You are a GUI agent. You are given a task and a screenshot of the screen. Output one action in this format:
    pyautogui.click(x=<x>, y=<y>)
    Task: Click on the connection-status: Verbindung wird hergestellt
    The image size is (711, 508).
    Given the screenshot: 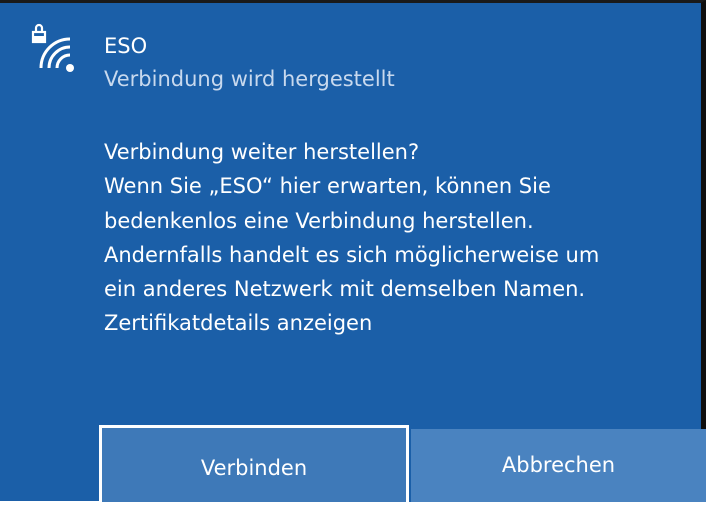 What is the action you would take?
    pyautogui.click(x=249, y=79)
    